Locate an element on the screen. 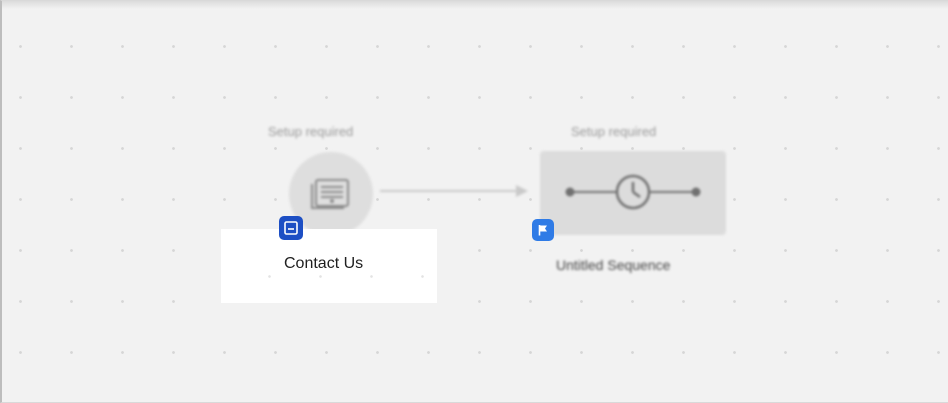 Image resolution: width=948 pixels, height=403 pixels. form-icon is located at coordinates (291, 228).